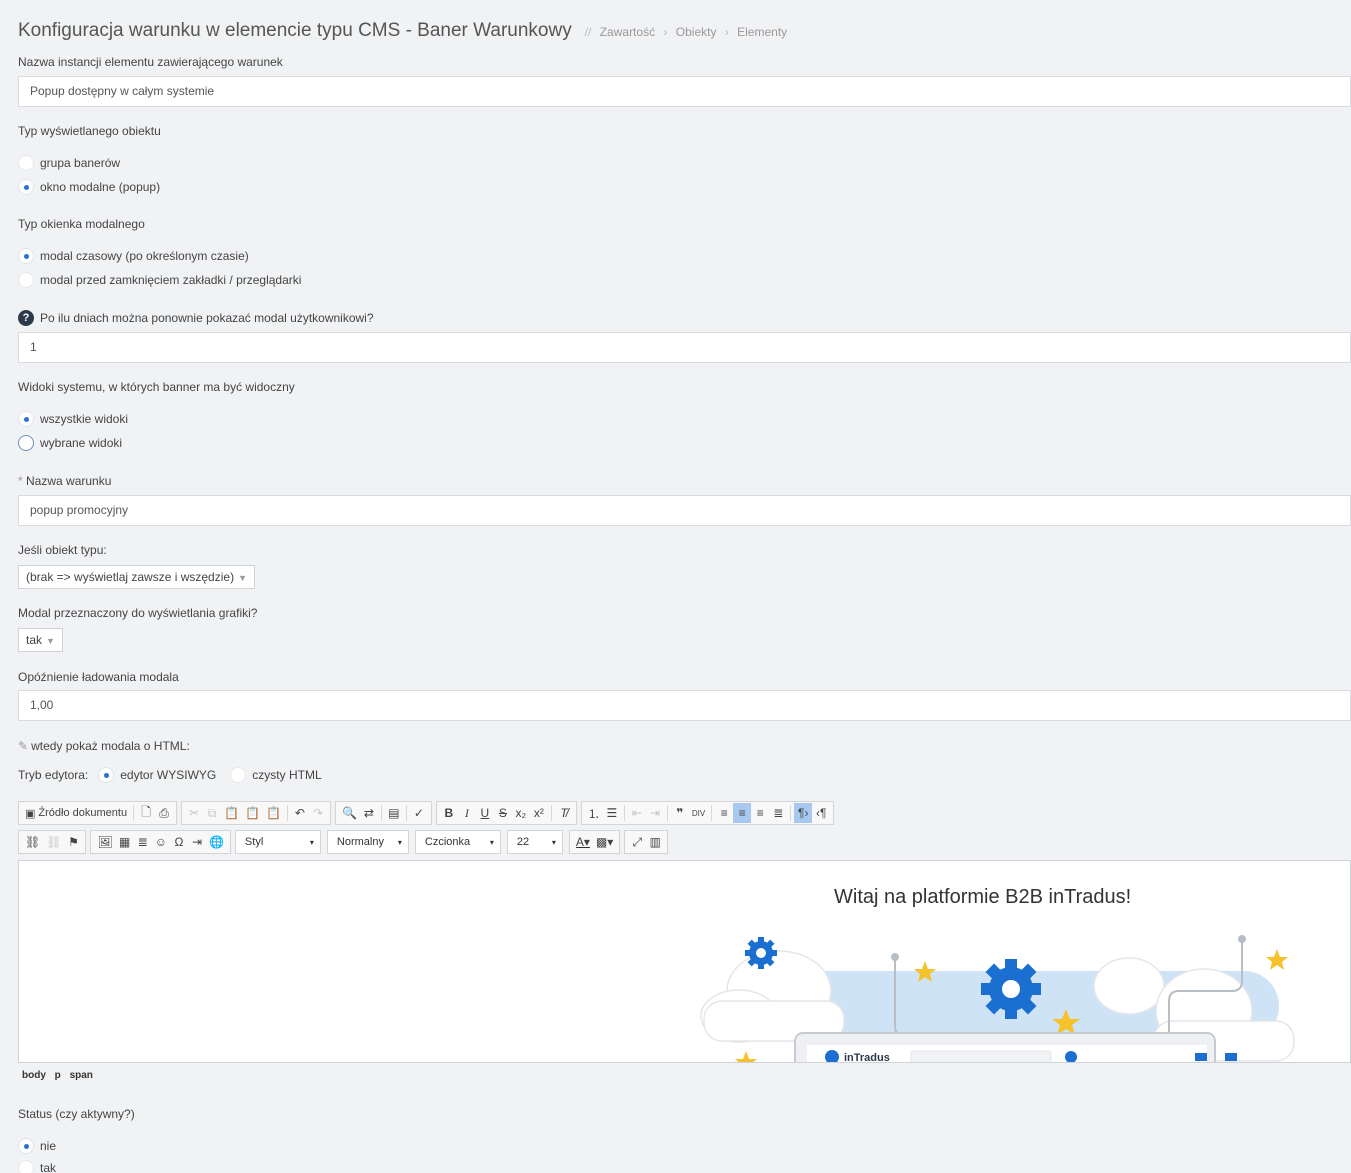  Describe the element at coordinates (485, 813) in the screenshot. I see `underline-icon: U` at that location.